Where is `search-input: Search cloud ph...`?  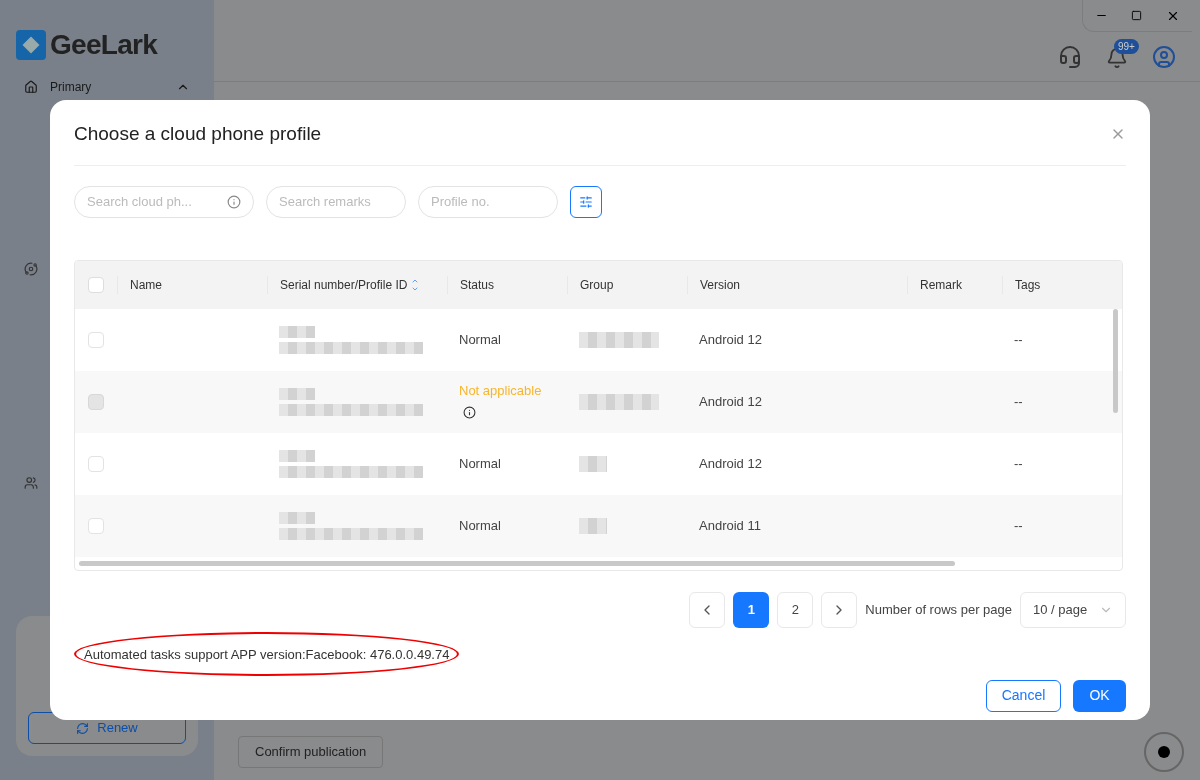
search-input: Search cloud ph... is located at coordinates (157, 201).